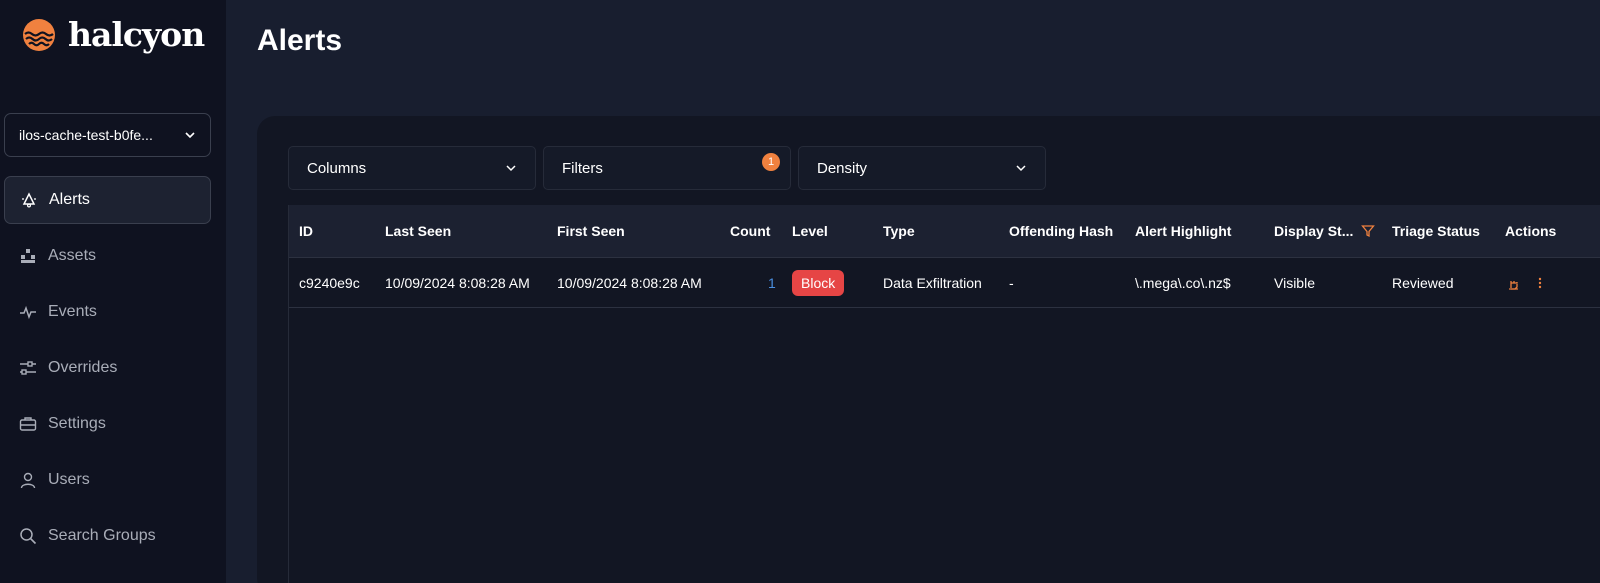 The width and height of the screenshot is (1600, 583). What do you see at coordinates (306, 231) in the screenshot?
I see `column-header-id: ID` at bounding box center [306, 231].